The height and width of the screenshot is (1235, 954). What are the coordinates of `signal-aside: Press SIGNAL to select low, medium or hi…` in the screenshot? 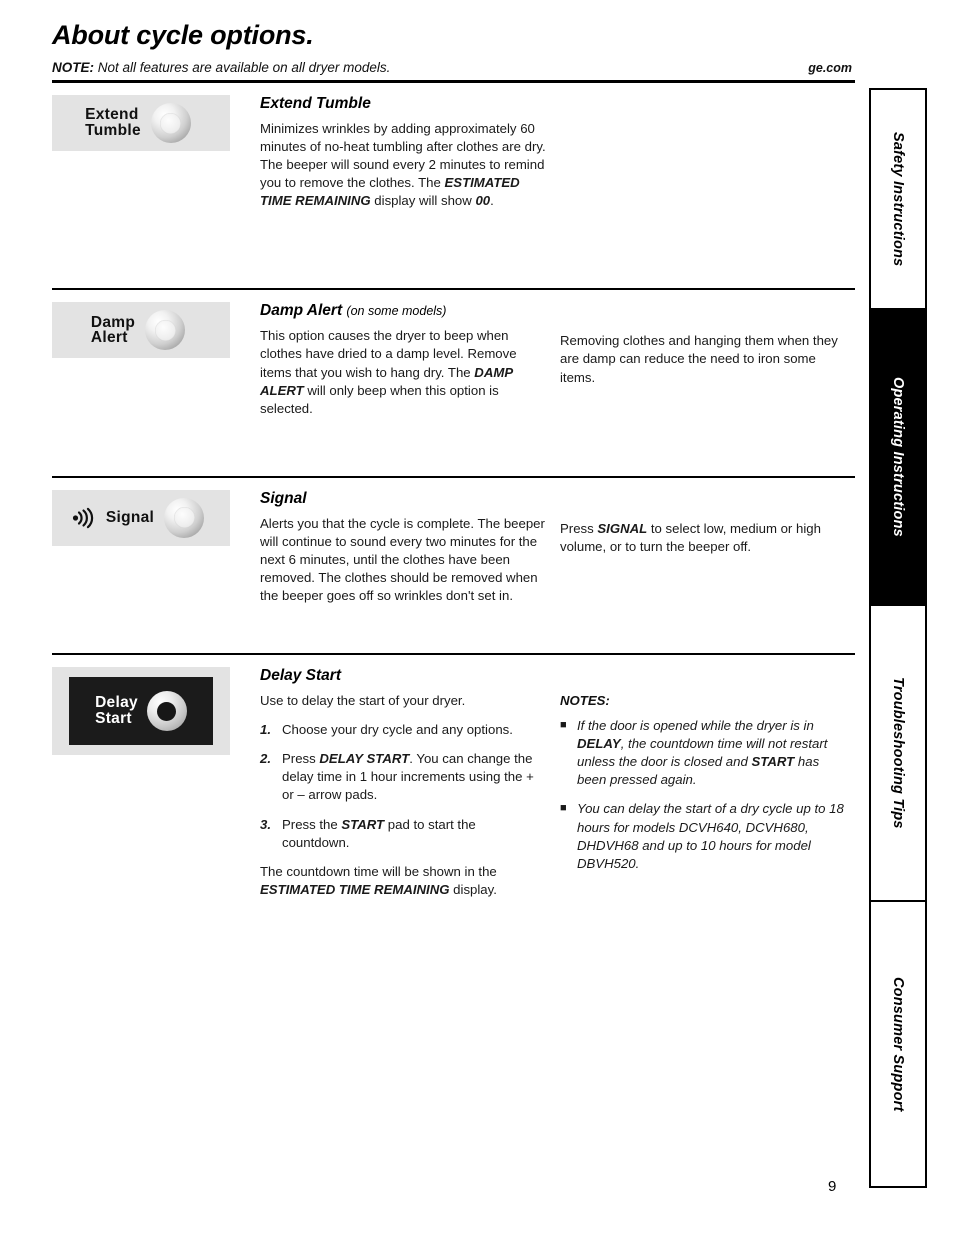 It's located at (705, 547).